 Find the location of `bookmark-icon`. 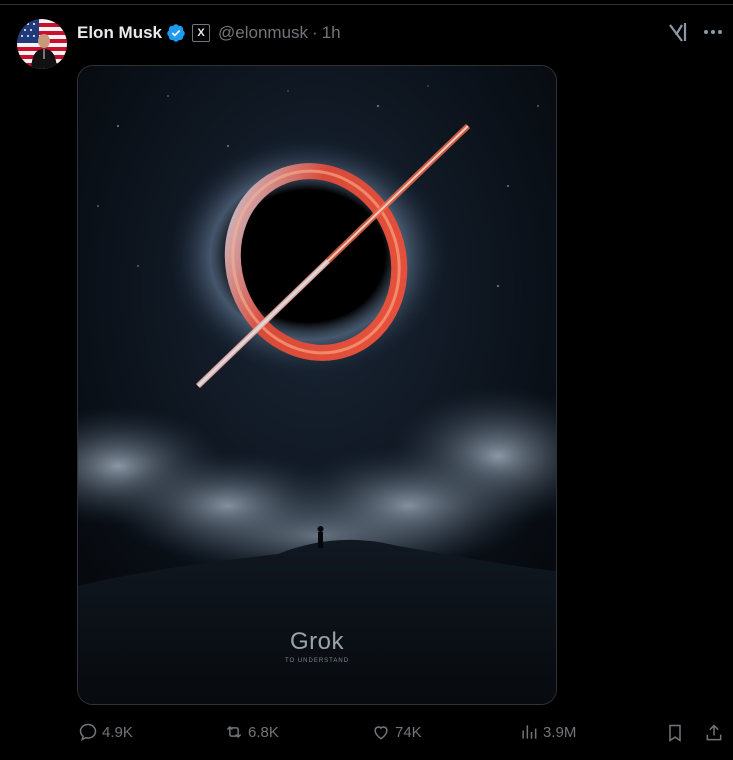

bookmark-icon is located at coordinates (675, 733).